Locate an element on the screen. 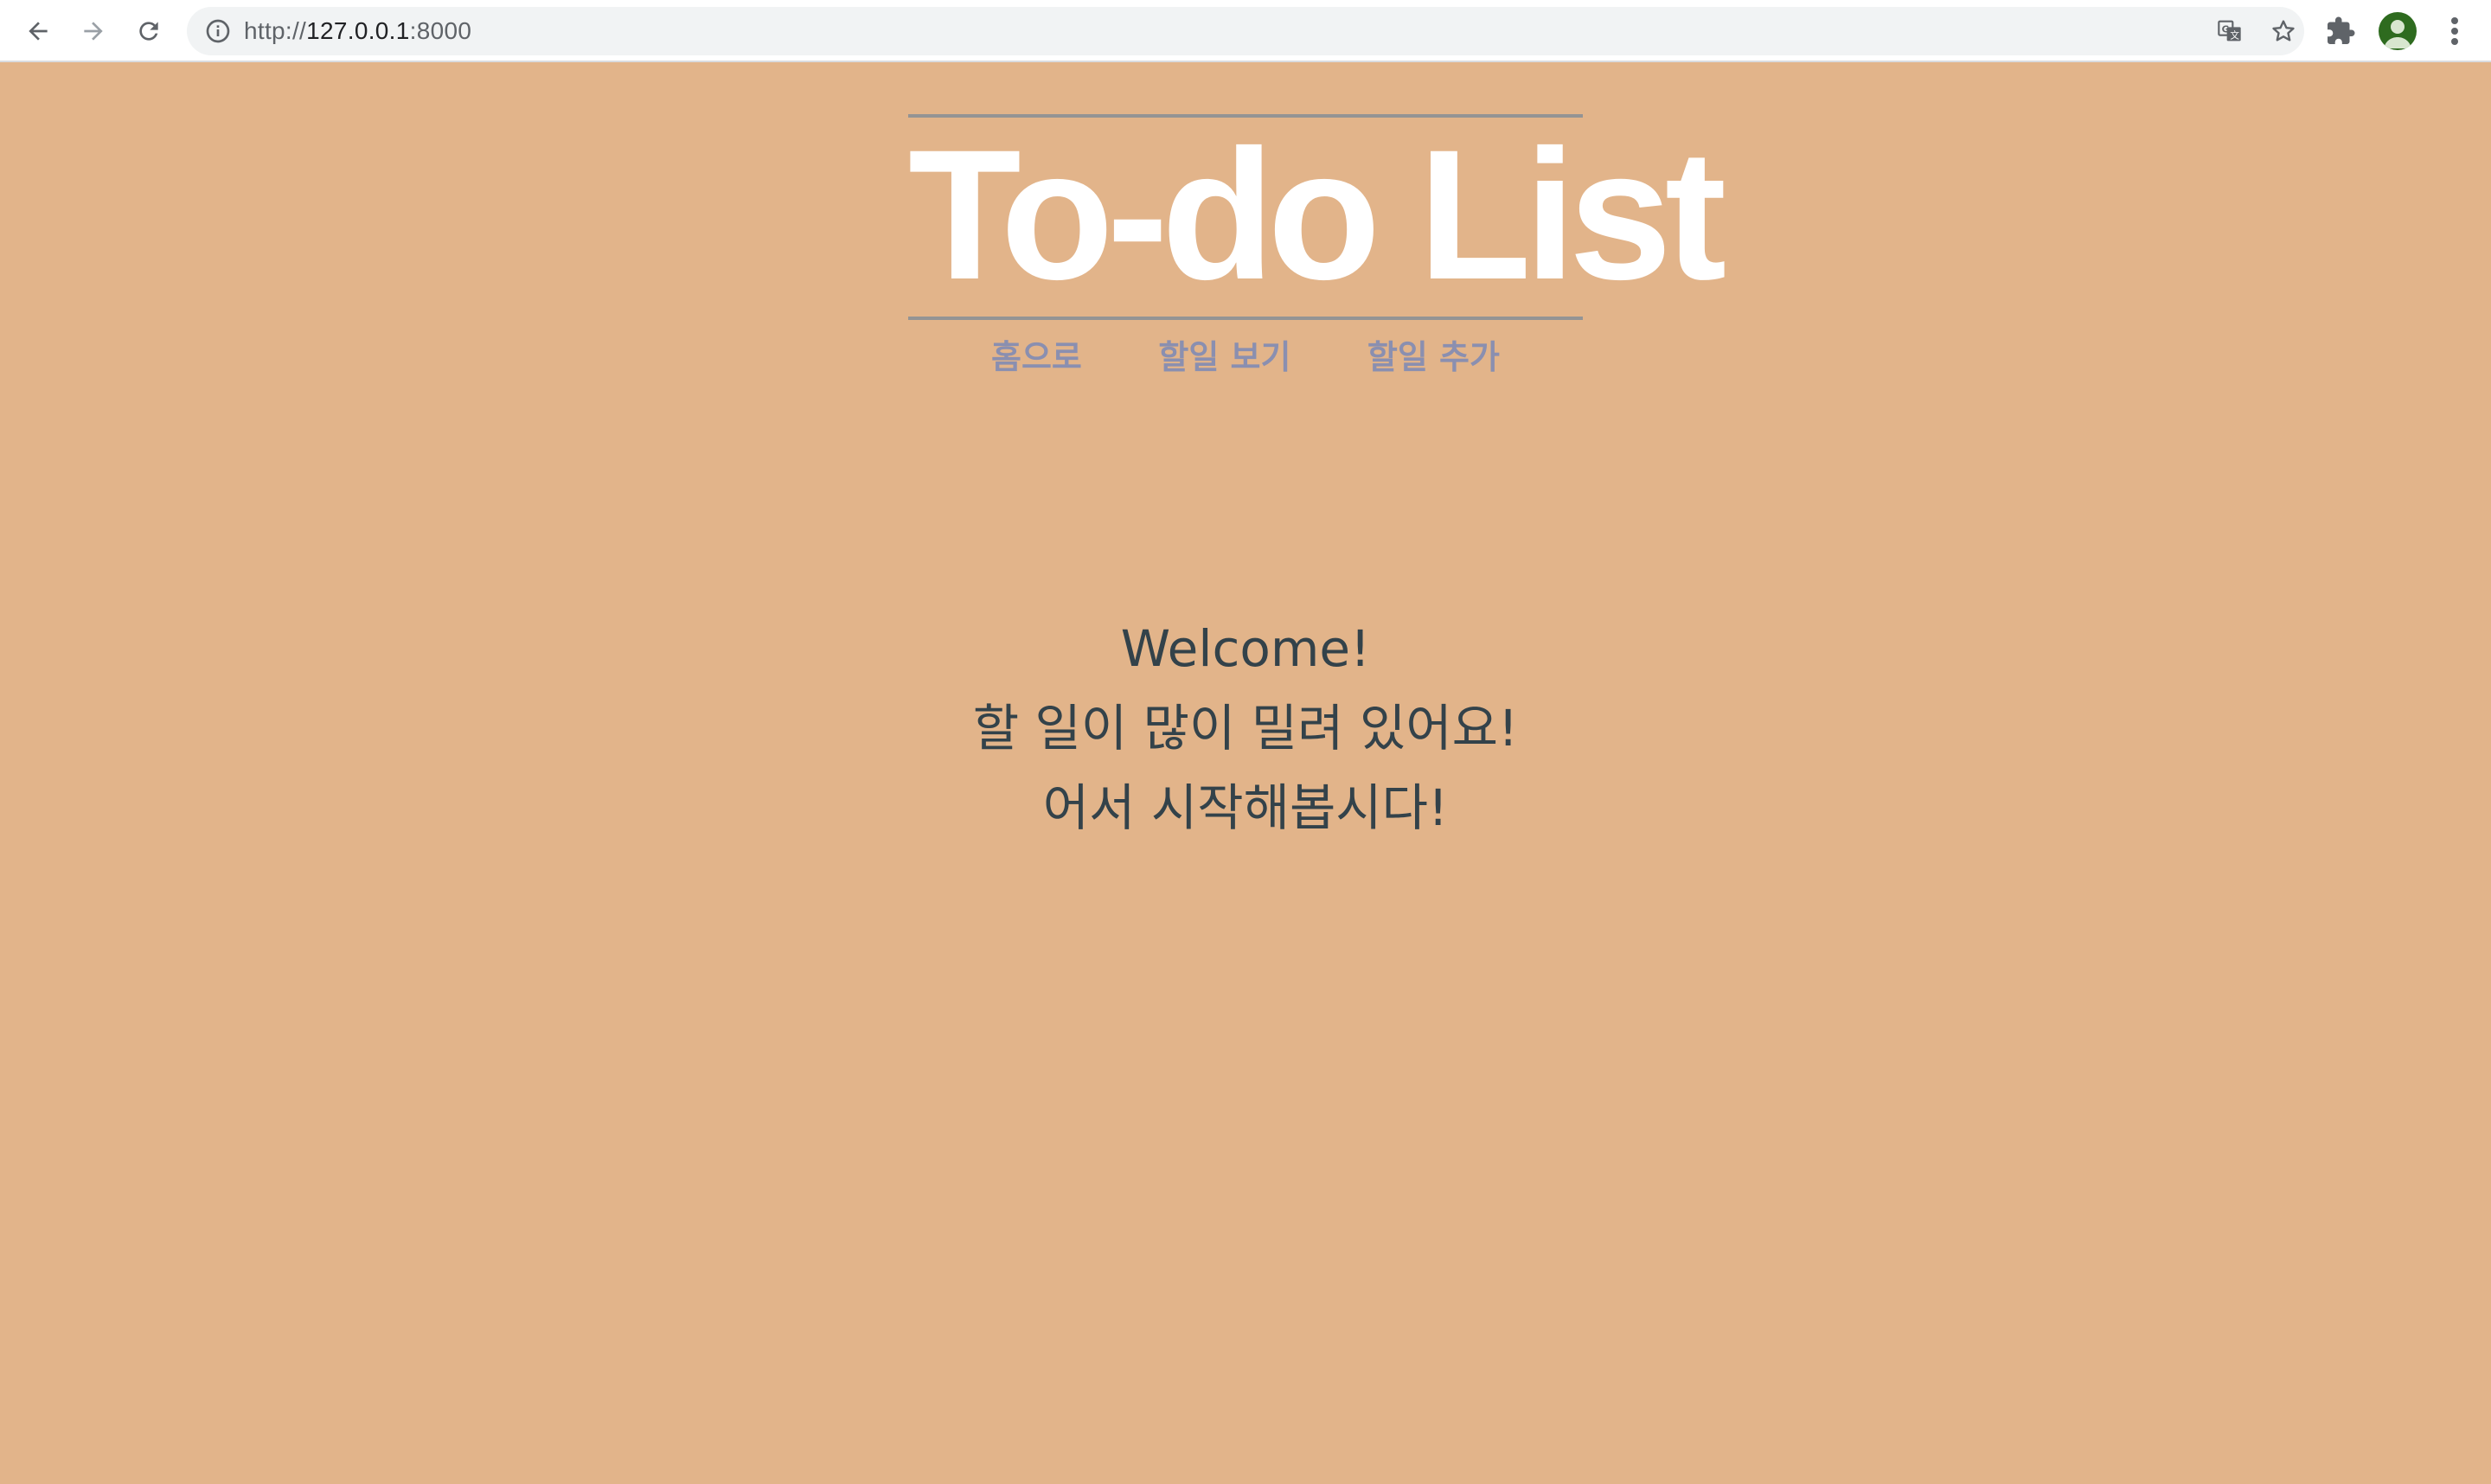 The height and width of the screenshot is (1484, 2491). avatar is located at coordinates (2398, 31).